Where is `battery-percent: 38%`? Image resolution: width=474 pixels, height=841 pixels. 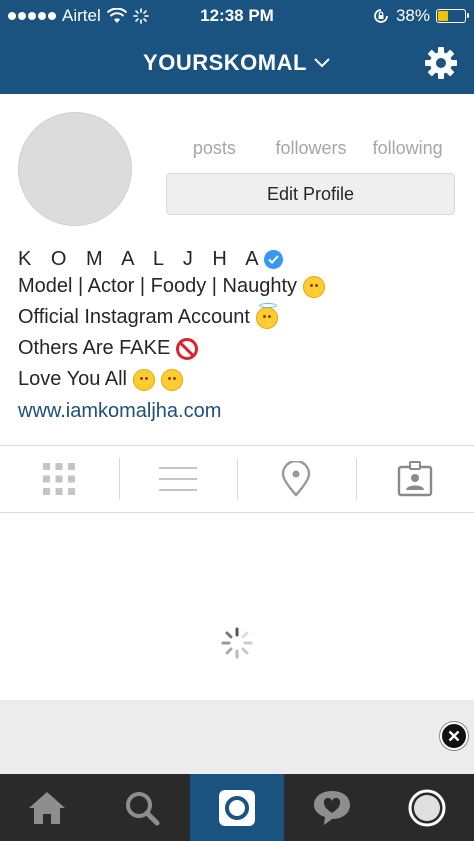
battery-percent: 38% is located at coordinates (412, 15).